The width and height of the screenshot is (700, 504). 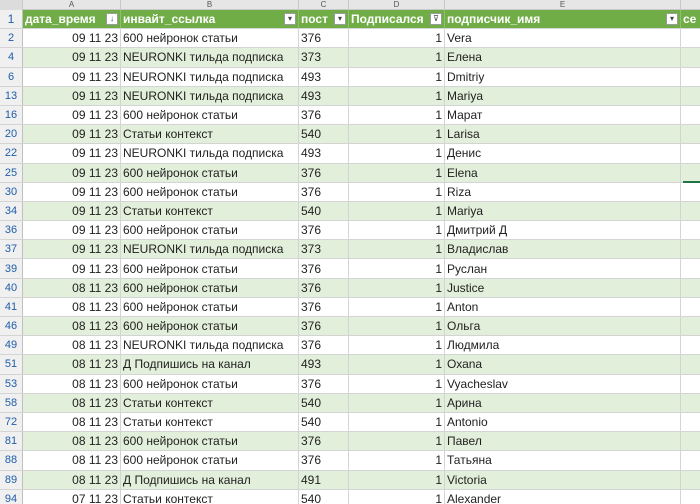 I want to click on row-number: 51, so click(x=11, y=364).